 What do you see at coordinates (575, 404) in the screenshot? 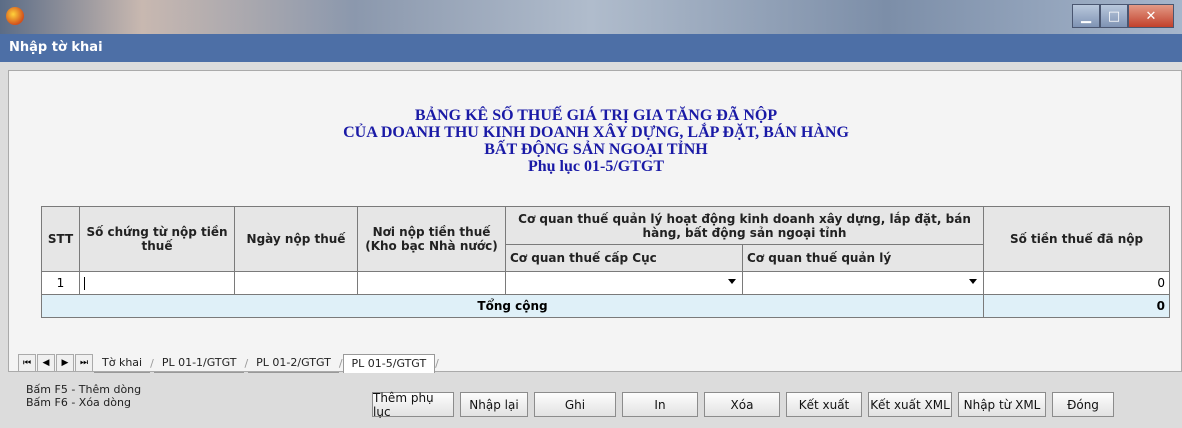
I see `ghi-button: Ghi` at bounding box center [575, 404].